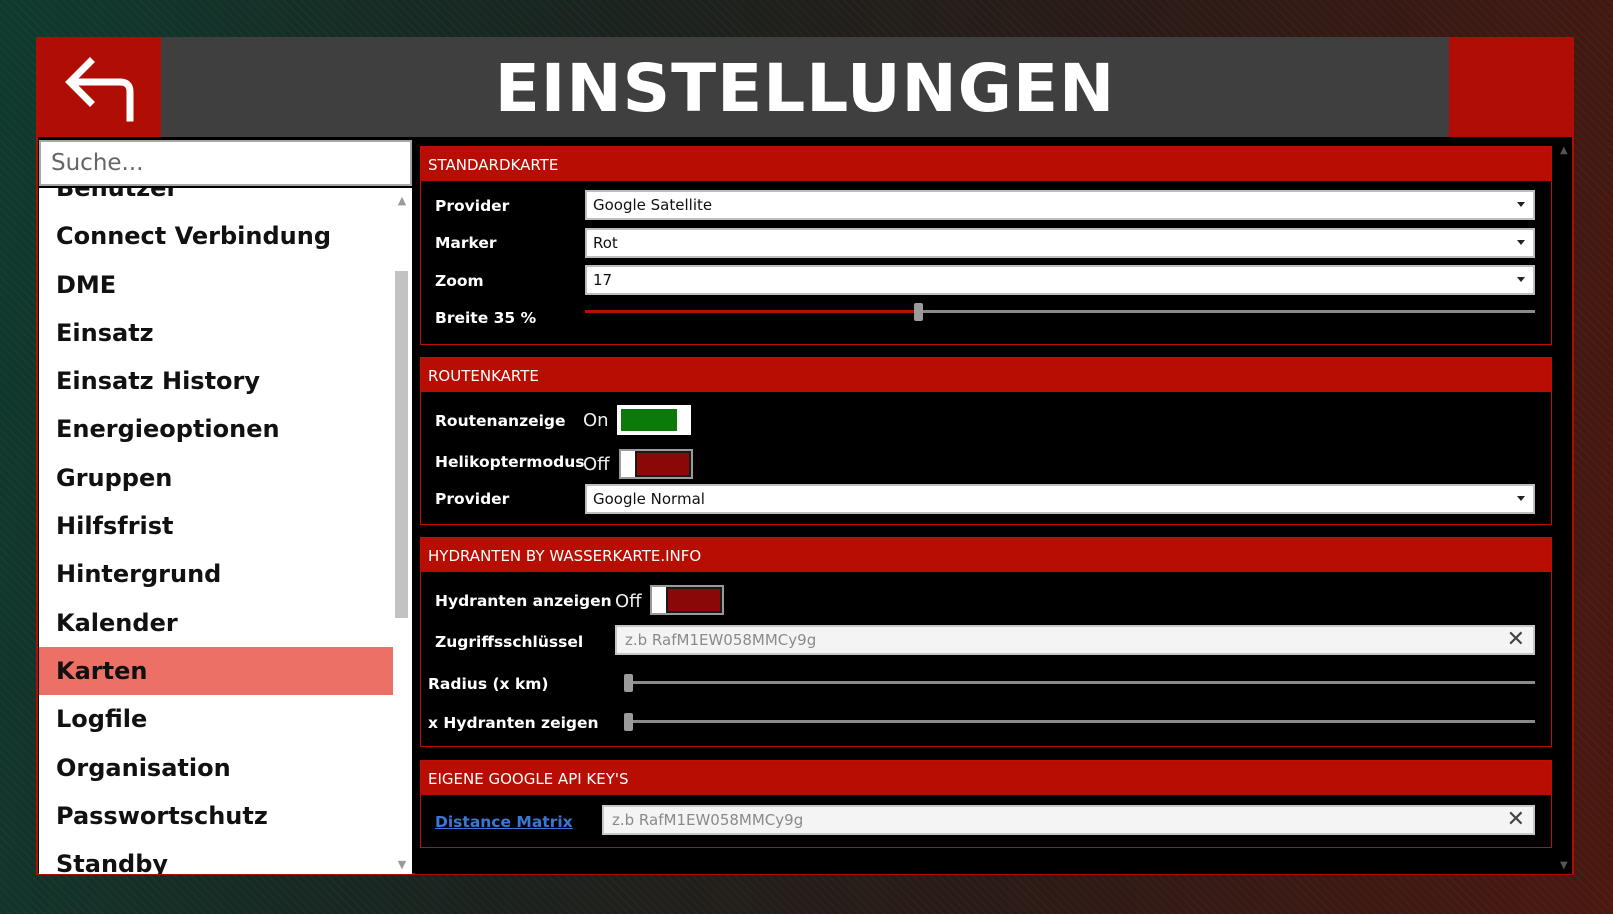 The height and width of the screenshot is (914, 1613). Describe the element at coordinates (216, 816) in the screenshot. I see `sidebar-item-passwortschutz: Passwortschutz` at that location.